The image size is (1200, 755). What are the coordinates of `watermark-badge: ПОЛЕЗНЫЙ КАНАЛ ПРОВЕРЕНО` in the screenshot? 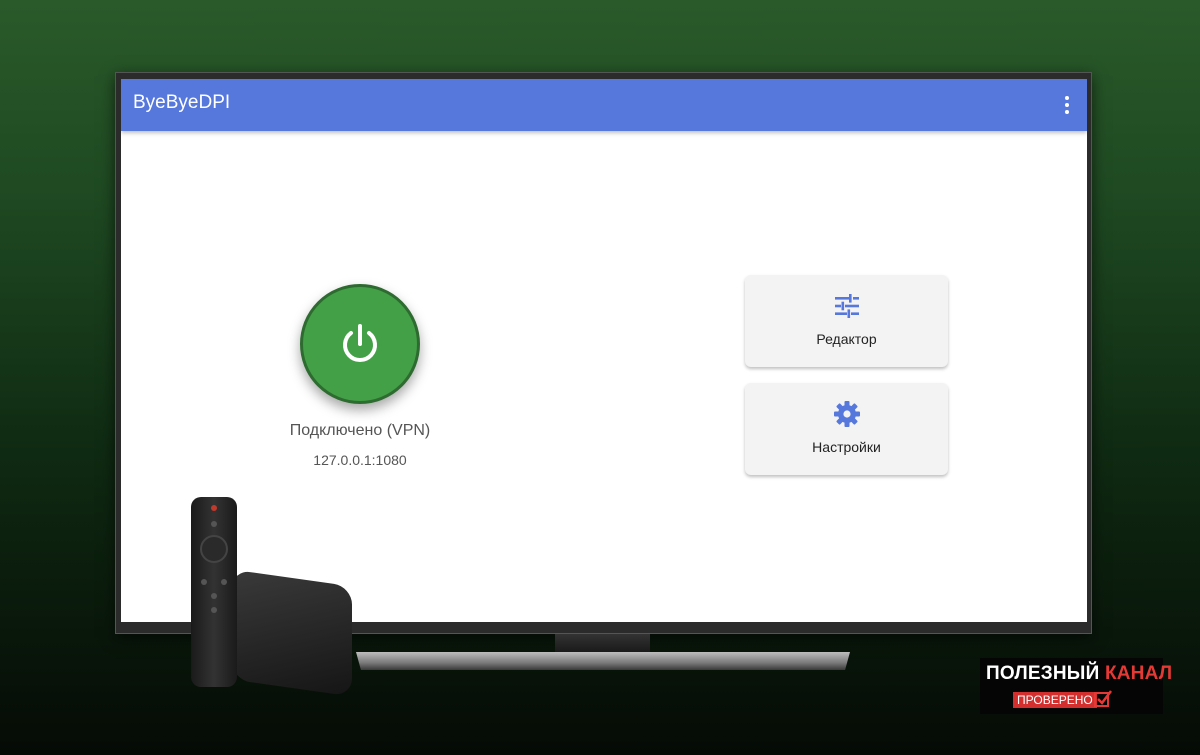 It's located at (1076, 686).